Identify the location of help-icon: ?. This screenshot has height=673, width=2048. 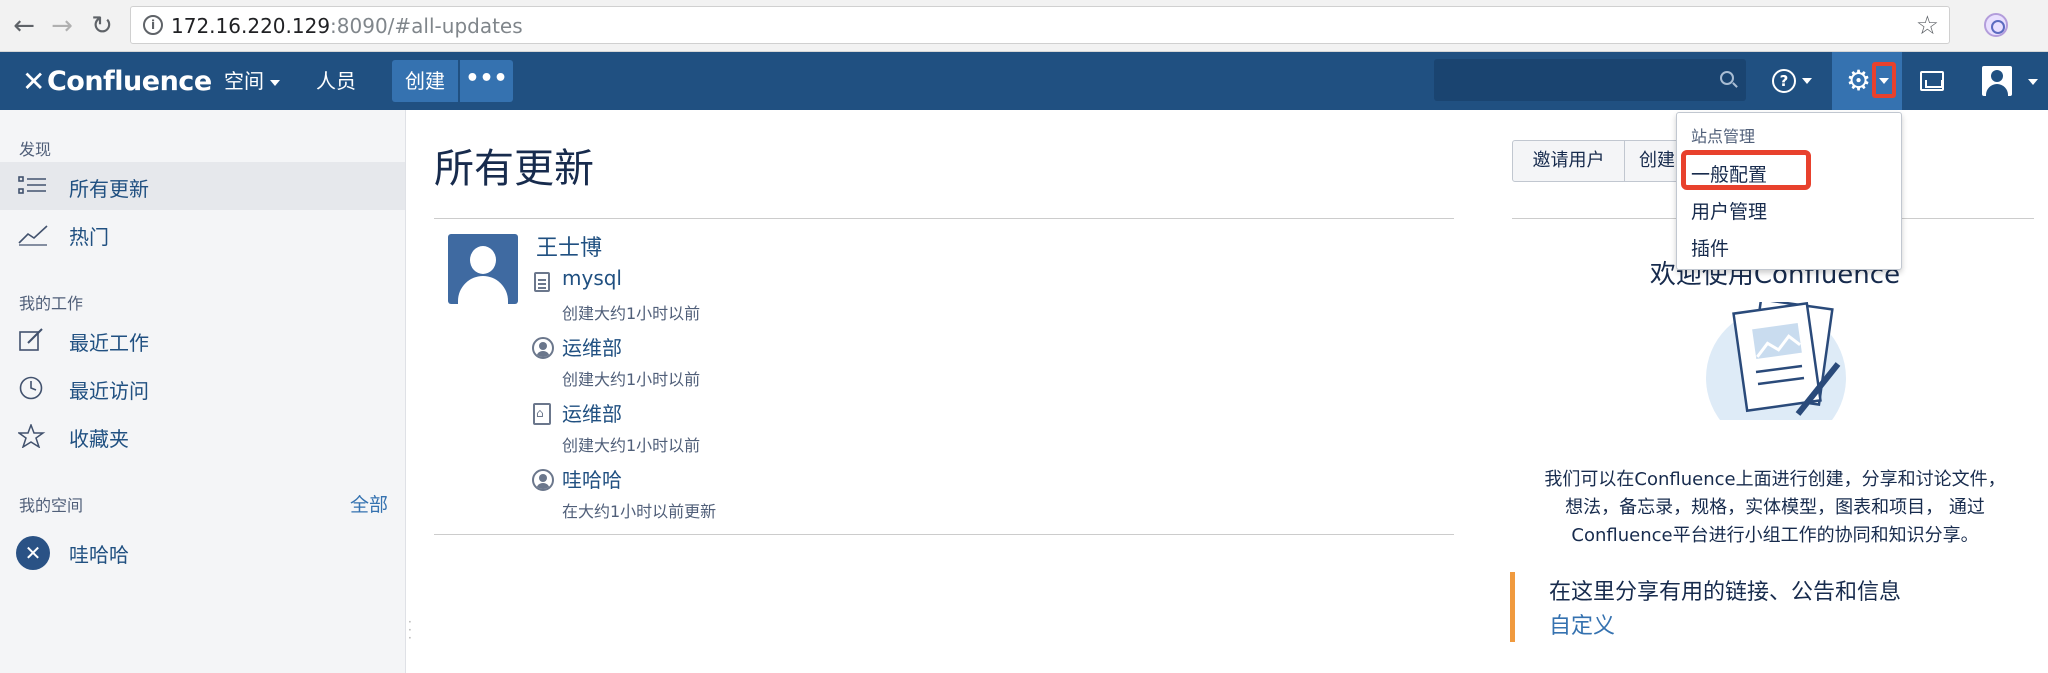
(1784, 81).